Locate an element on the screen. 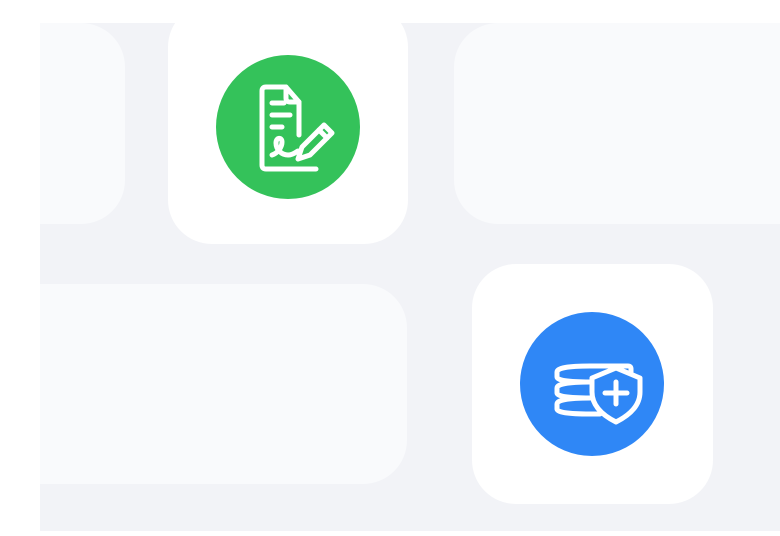  secure-database-icon is located at coordinates (598, 394).